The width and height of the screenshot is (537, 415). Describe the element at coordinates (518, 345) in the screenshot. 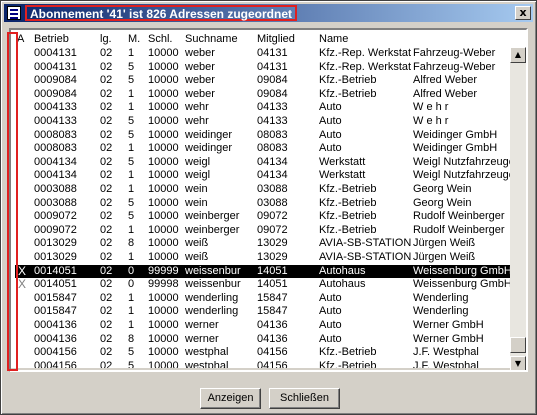

I see `scrollbar-thumb` at that location.